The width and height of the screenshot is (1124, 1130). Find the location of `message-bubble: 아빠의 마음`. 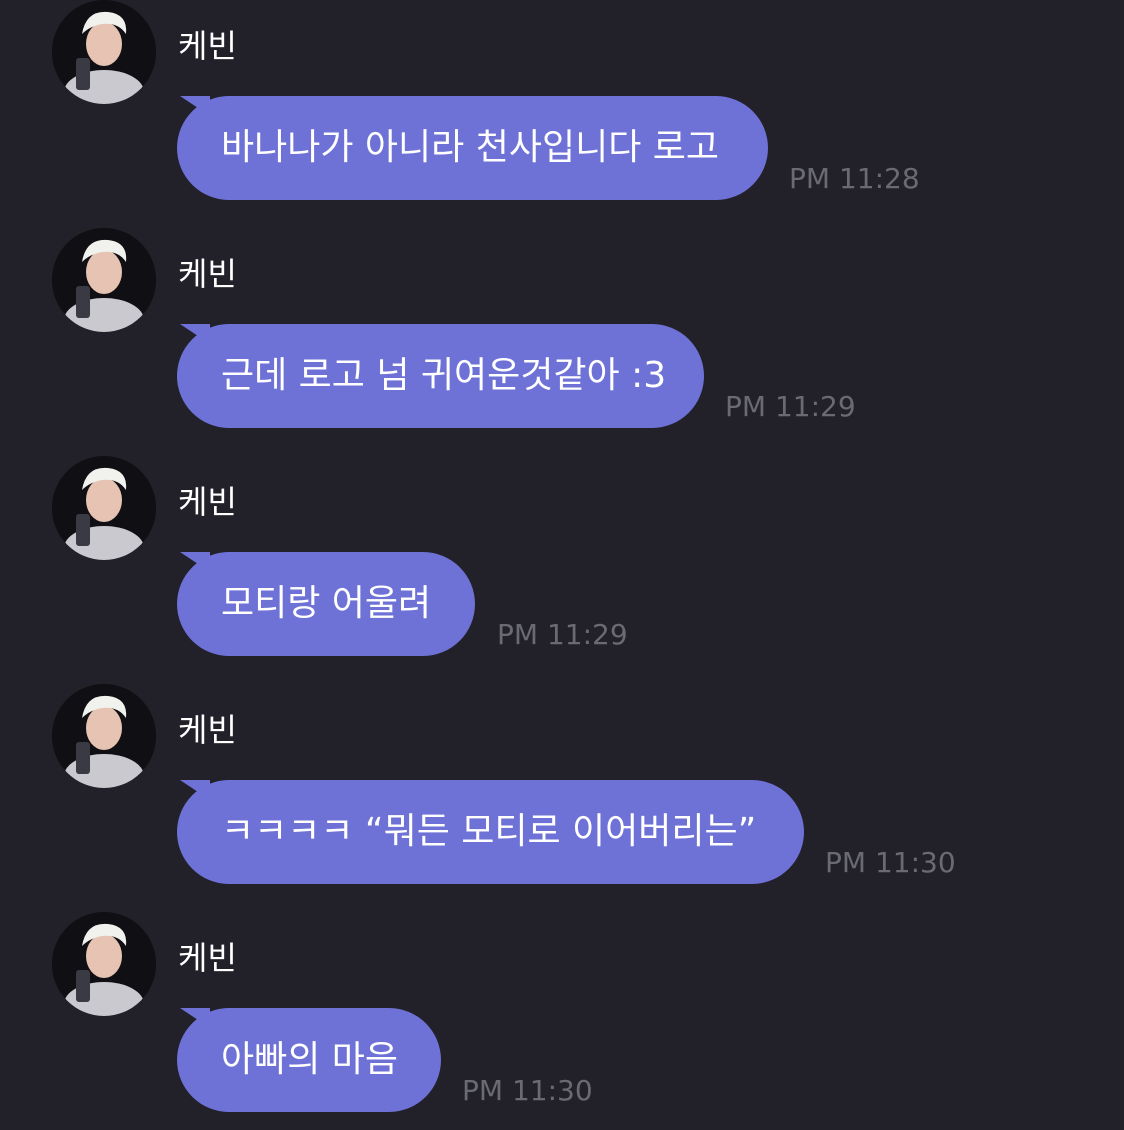

message-bubble: 아빠의 마음 is located at coordinates (309, 1060).